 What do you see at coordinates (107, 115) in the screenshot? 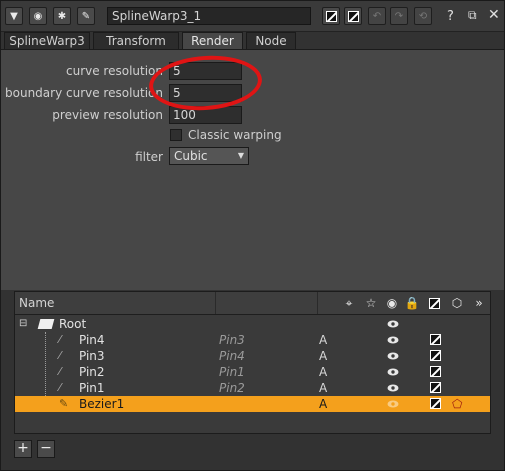
I see `preview-resolution-label: preview resolution` at bounding box center [107, 115].